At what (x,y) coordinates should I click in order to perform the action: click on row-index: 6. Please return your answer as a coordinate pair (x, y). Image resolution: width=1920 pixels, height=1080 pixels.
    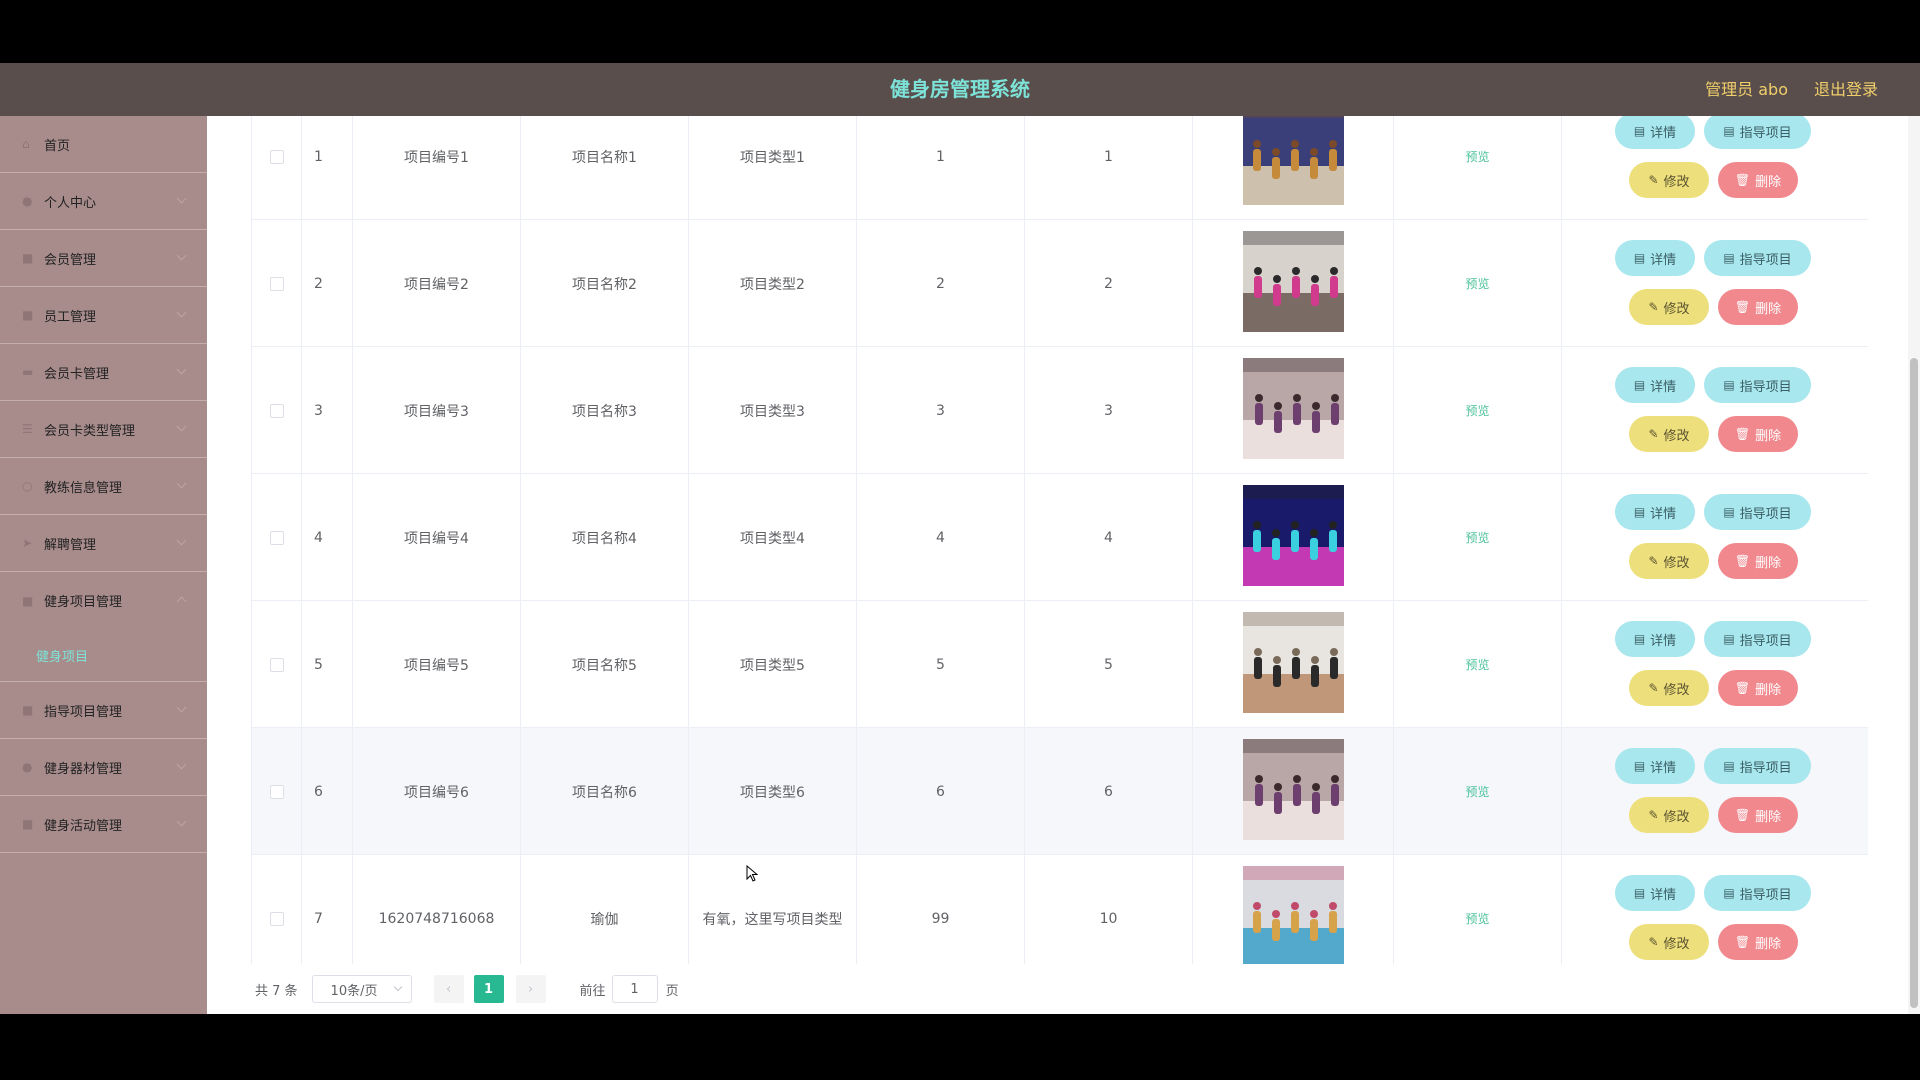
    Looking at the image, I should click on (327, 791).